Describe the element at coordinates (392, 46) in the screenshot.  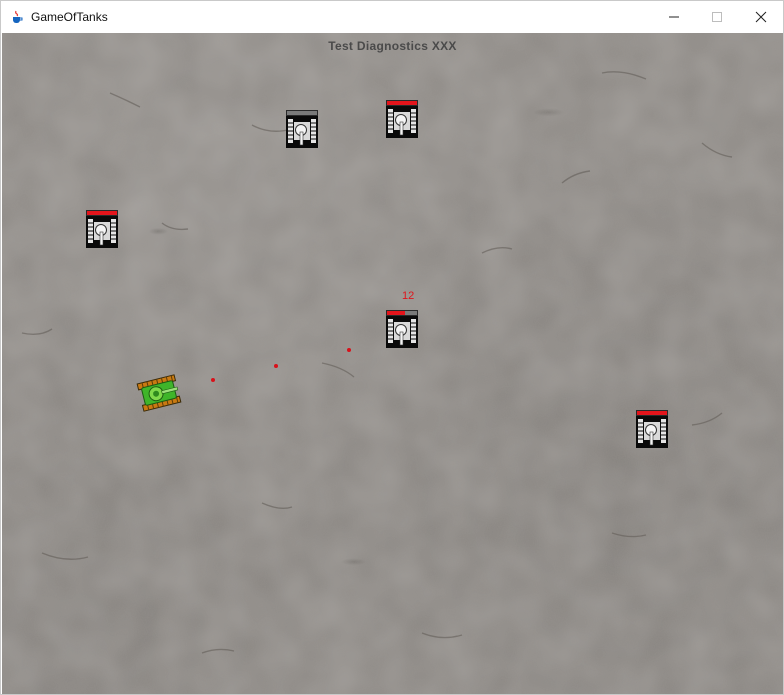
I see `diagnostics-text: Test Diagnostics XXX` at that location.